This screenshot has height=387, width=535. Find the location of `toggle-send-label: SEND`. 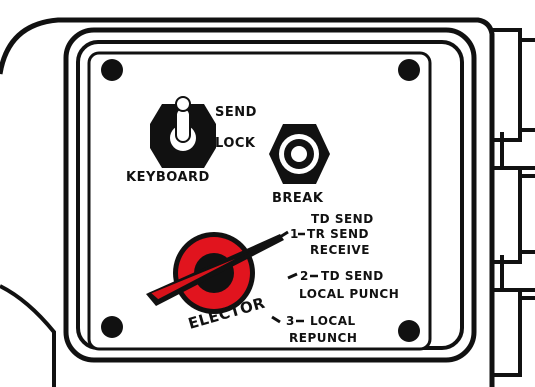

toggle-send-label: SEND is located at coordinates (236, 112).